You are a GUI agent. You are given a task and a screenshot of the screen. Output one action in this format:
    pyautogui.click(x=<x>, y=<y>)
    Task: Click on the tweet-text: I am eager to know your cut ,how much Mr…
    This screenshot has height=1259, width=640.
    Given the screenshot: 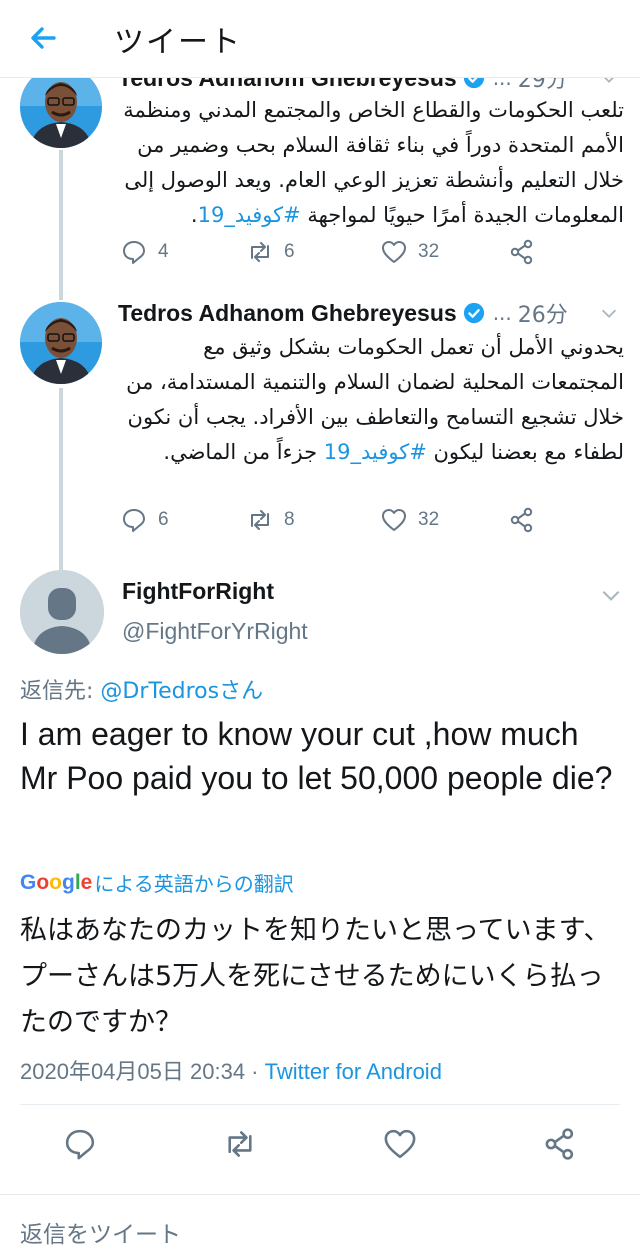 What is the action you would take?
    pyautogui.click(x=316, y=756)
    